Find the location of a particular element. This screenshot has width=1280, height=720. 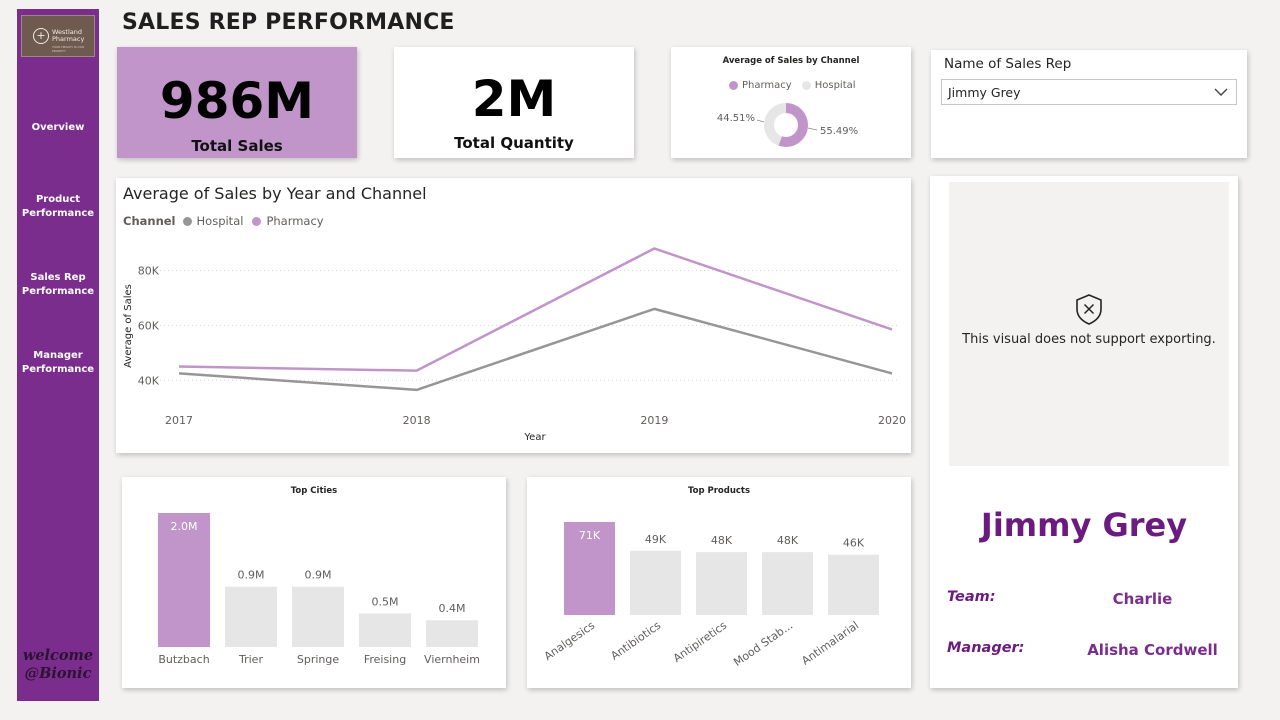

bar-category-label: Viernheim is located at coordinates (452, 659).